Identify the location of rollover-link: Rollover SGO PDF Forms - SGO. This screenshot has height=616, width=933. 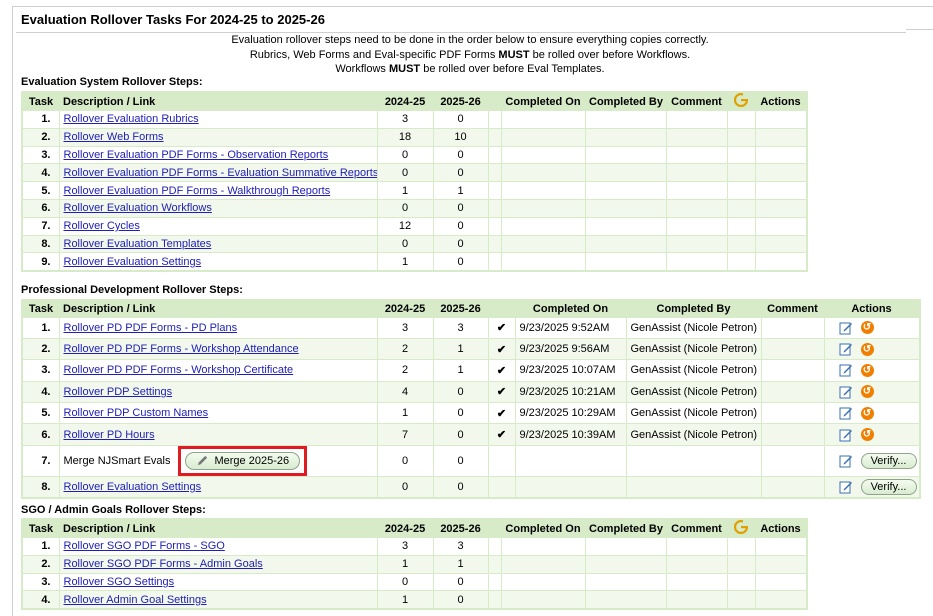
(144, 546).